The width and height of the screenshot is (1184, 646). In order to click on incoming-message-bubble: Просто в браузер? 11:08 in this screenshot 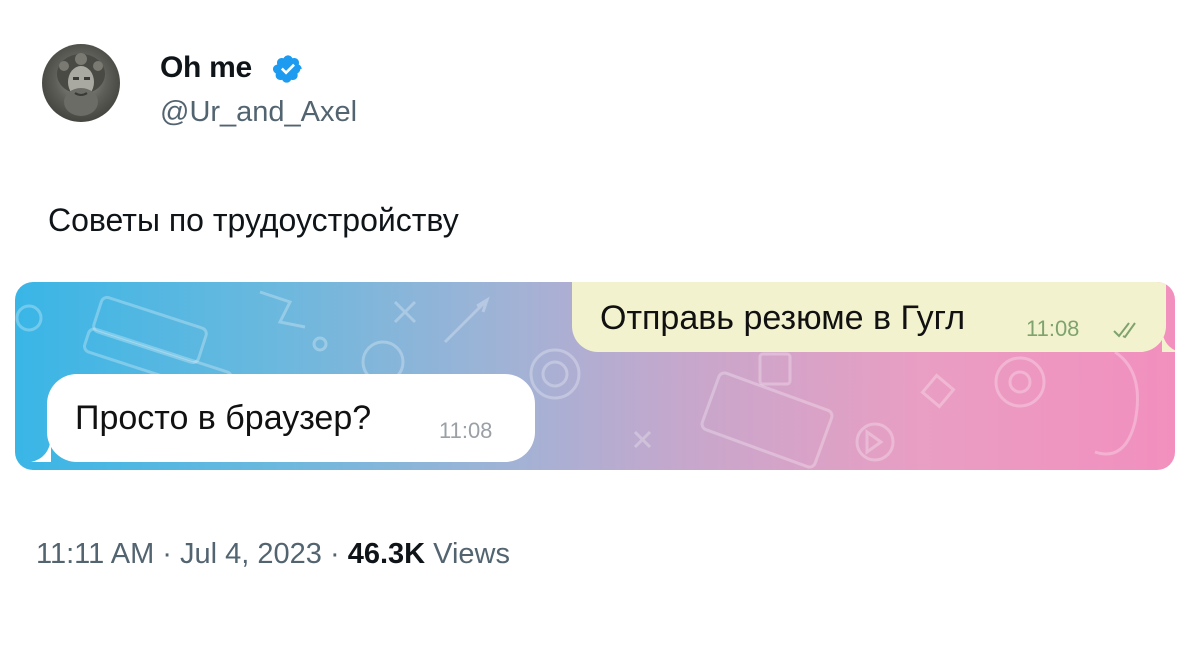, I will do `click(283, 418)`.